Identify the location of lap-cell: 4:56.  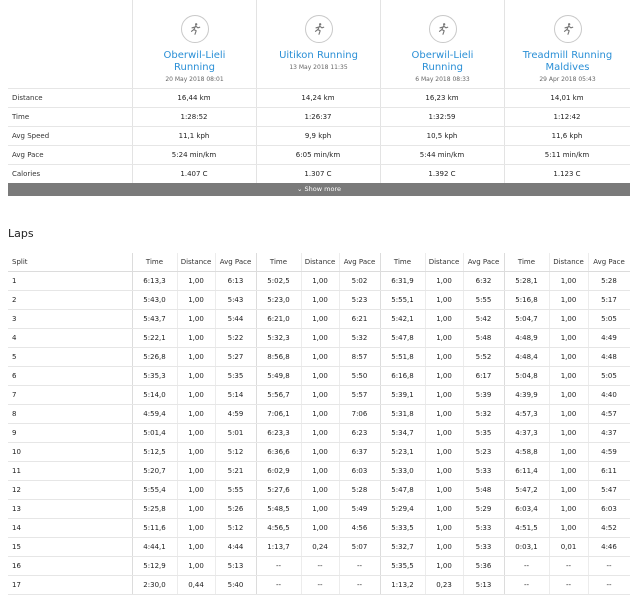
(359, 528).